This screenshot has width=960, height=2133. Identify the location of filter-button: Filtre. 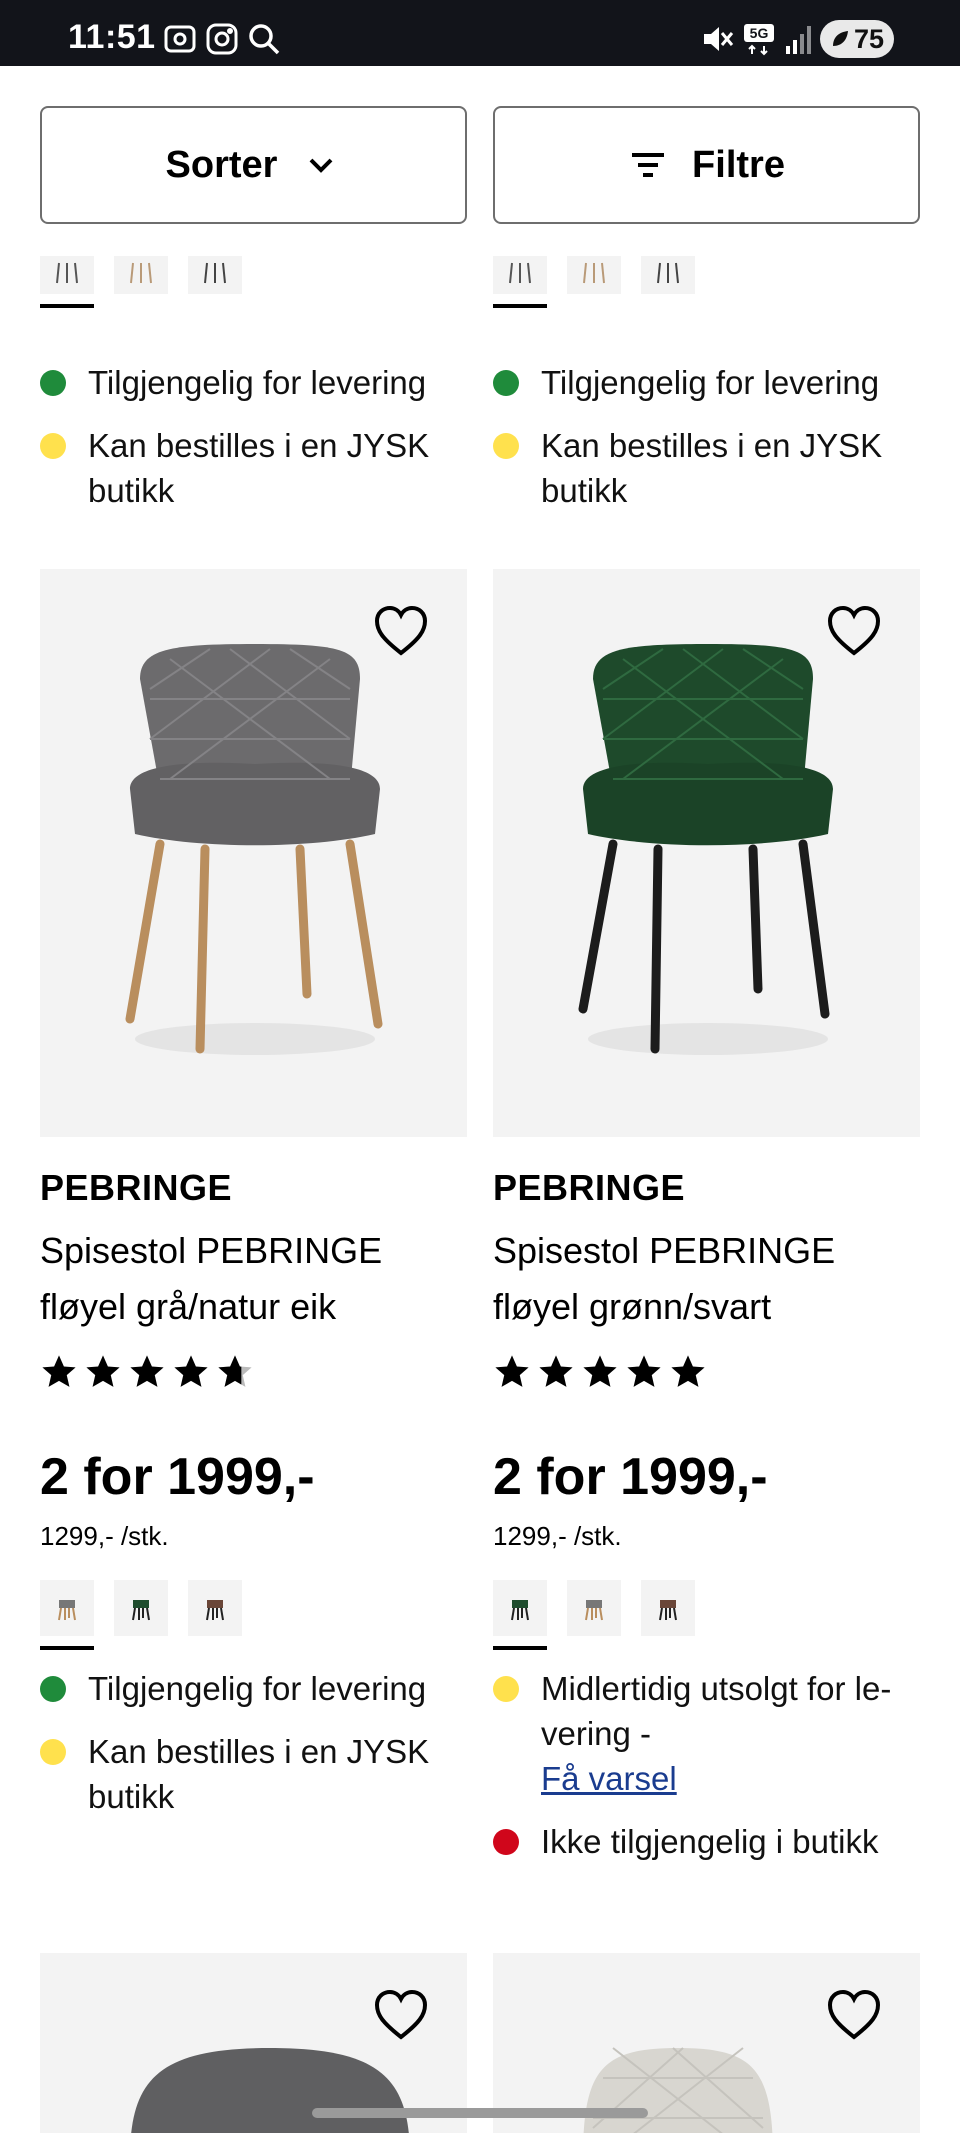
(706, 165).